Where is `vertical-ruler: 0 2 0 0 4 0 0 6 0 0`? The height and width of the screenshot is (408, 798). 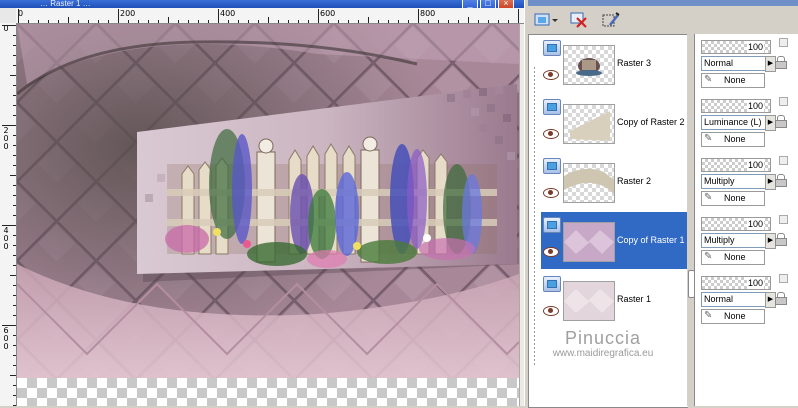 vertical-ruler: 0 2 0 0 4 0 0 6 0 0 is located at coordinates (8, 214).